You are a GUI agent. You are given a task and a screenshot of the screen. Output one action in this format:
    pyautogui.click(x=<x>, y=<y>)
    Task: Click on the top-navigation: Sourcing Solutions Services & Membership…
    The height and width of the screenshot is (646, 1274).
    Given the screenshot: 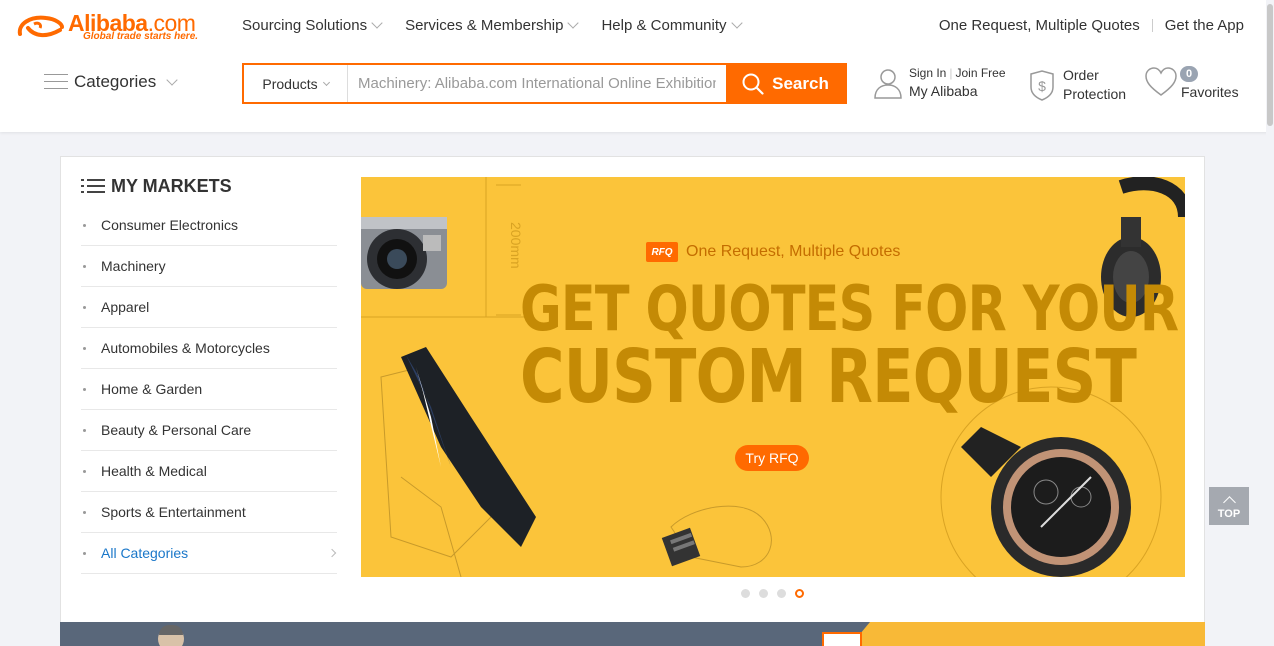 What is the action you would take?
    pyautogui.click(x=503, y=25)
    